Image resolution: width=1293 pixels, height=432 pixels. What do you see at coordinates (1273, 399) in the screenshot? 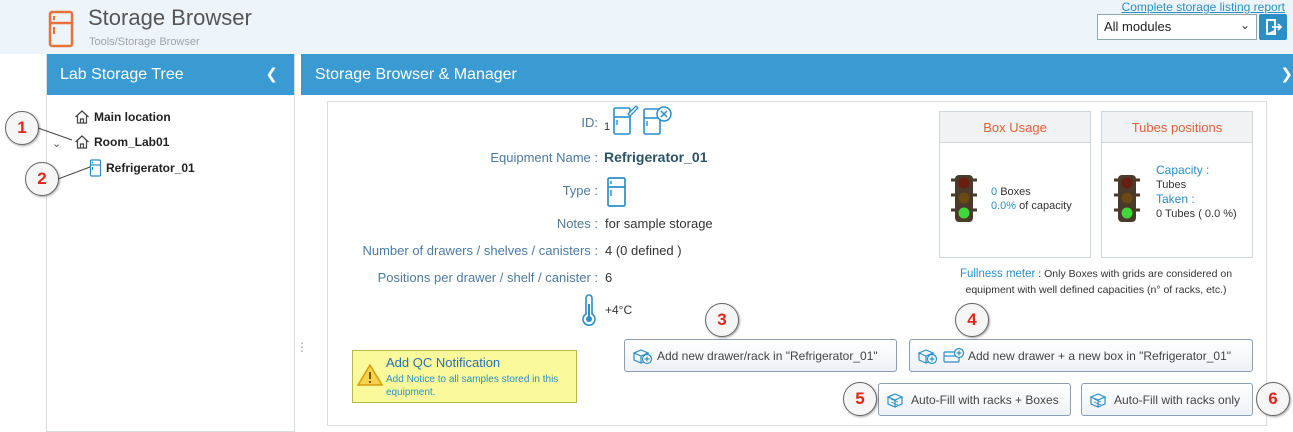
I see `annotation-badge-6: 6` at bounding box center [1273, 399].